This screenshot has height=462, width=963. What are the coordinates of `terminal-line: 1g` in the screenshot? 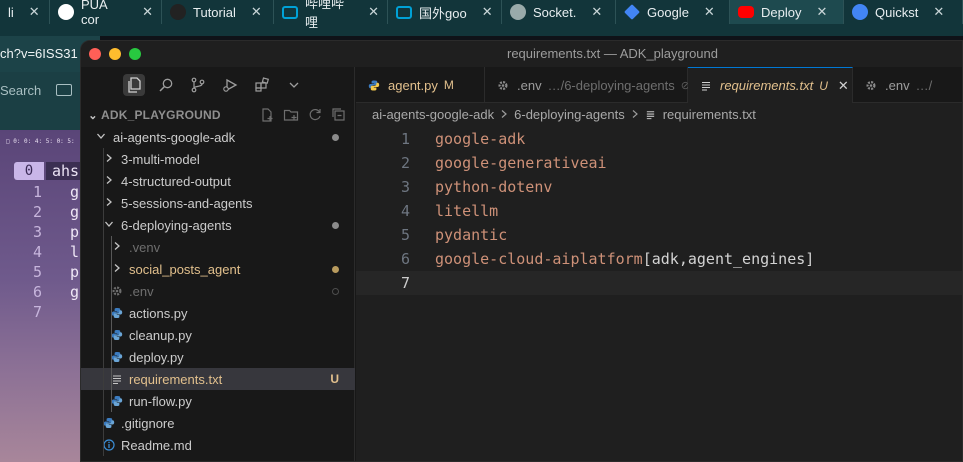 It's located at (53, 192).